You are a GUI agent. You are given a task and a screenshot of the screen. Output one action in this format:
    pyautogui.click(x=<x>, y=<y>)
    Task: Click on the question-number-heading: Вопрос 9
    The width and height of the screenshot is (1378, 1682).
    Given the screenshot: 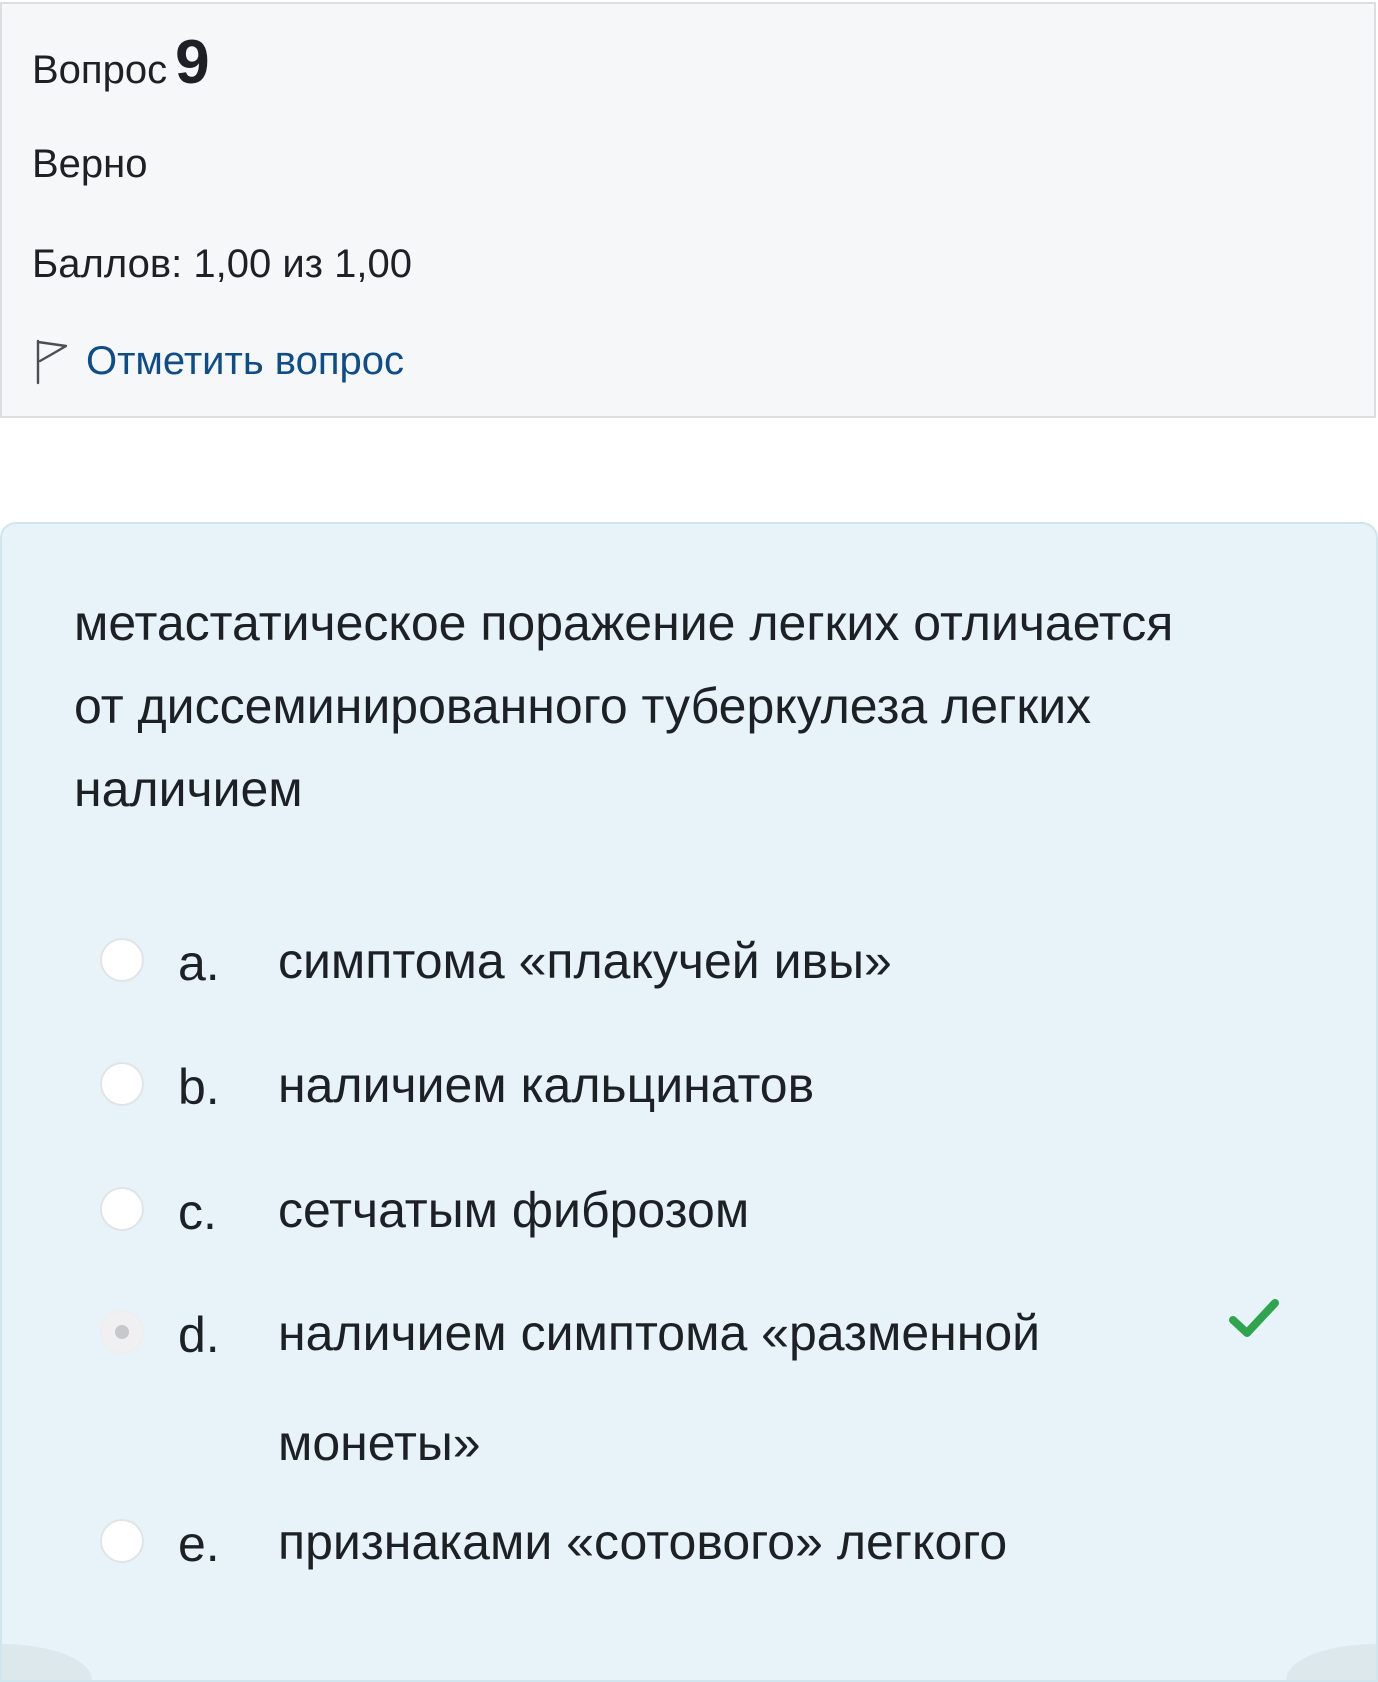 What is the action you would take?
    pyautogui.click(x=121, y=63)
    